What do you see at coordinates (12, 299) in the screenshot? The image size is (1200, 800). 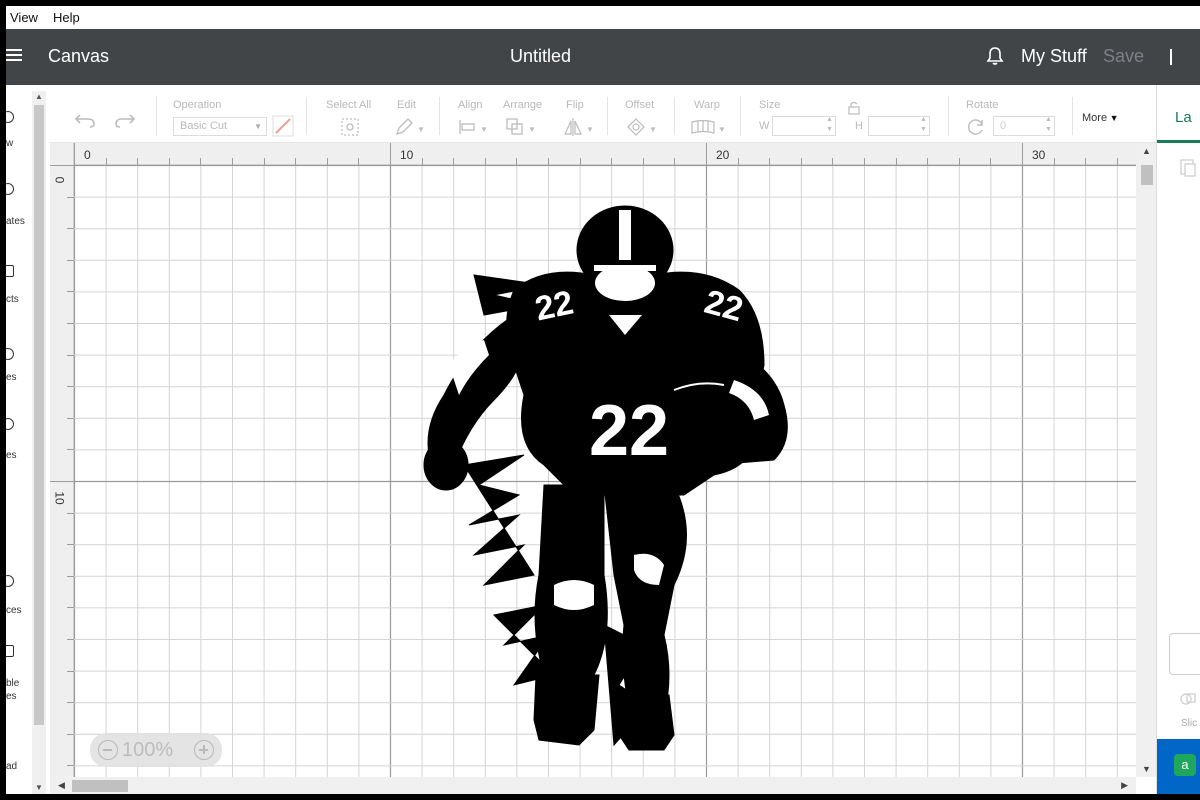 I see `left-item-projects: cts` at bounding box center [12, 299].